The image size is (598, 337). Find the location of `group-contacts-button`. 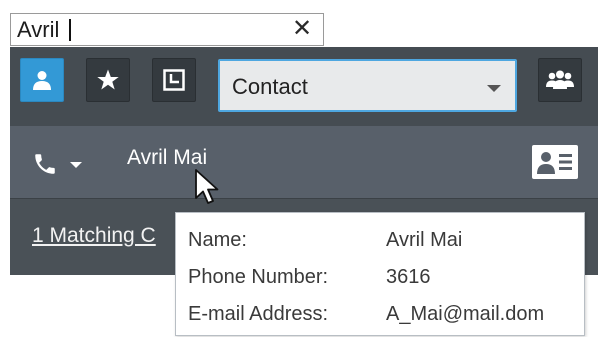

group-contacts-button is located at coordinates (560, 80).